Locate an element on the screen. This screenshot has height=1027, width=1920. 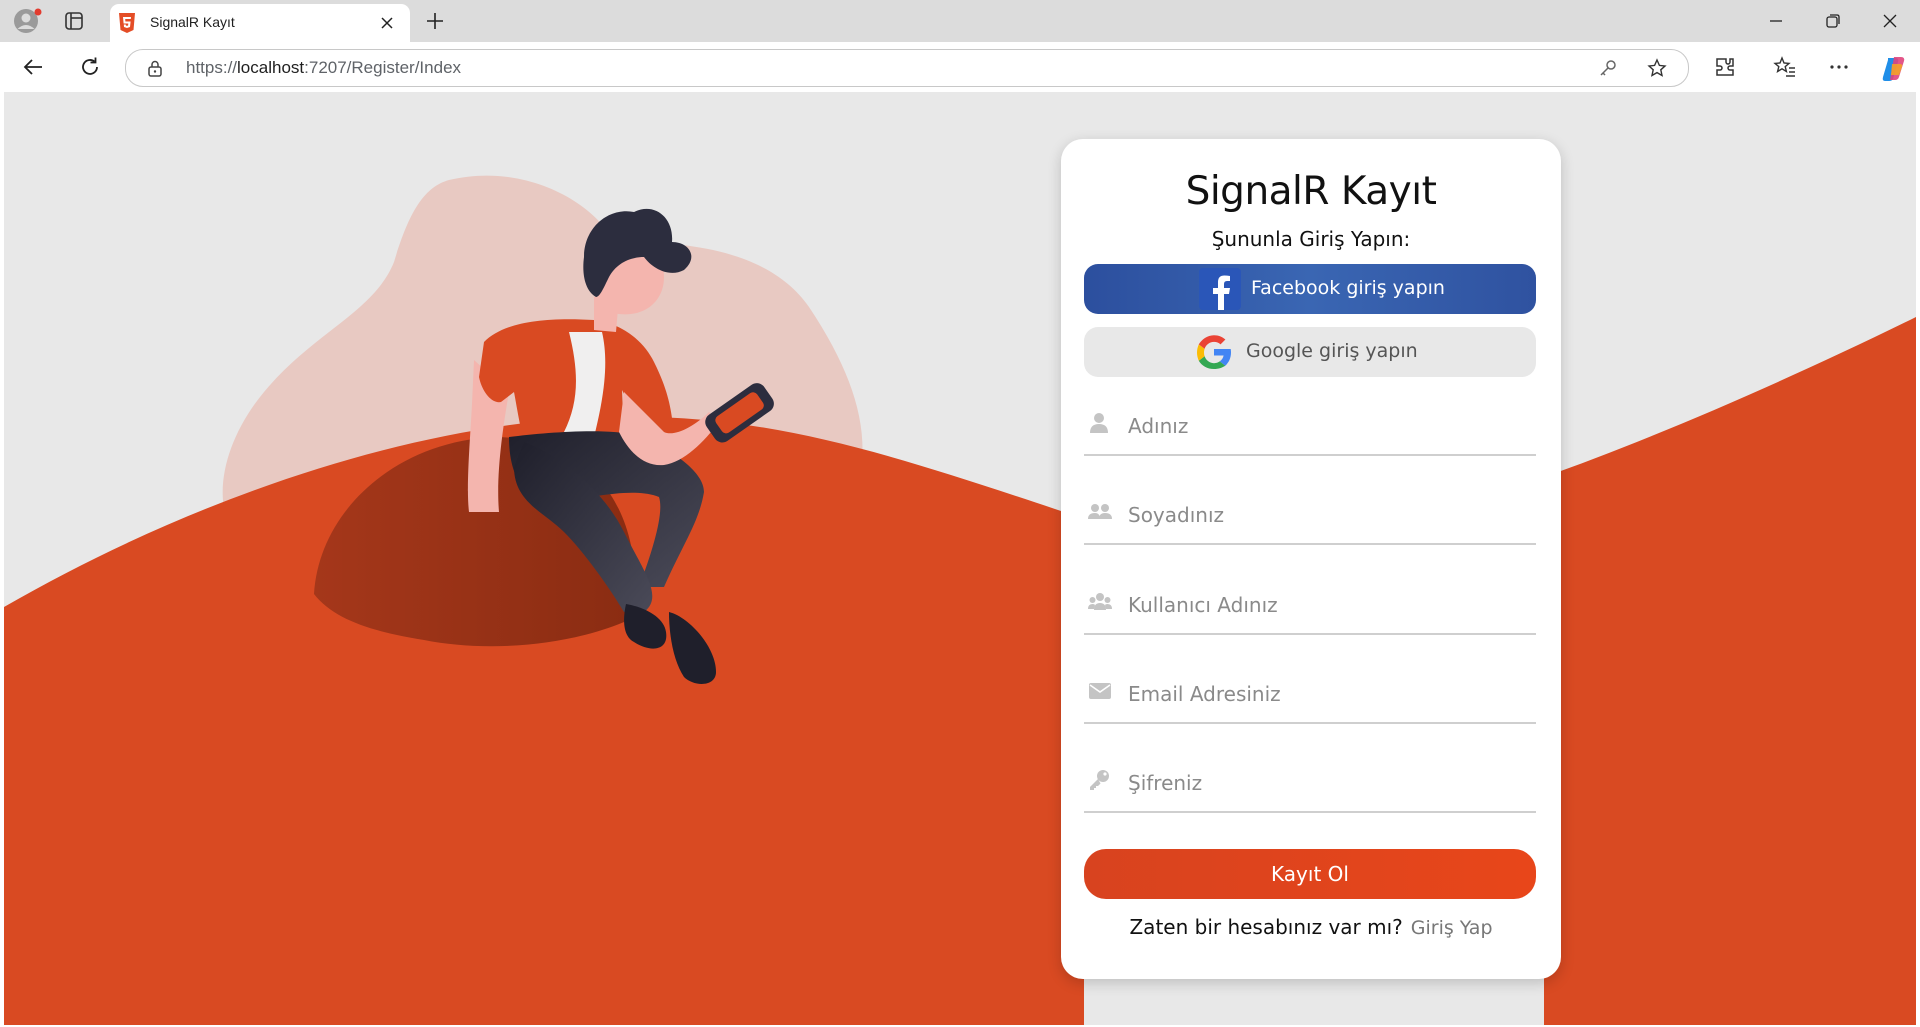
profile-icon is located at coordinates (27, 21).